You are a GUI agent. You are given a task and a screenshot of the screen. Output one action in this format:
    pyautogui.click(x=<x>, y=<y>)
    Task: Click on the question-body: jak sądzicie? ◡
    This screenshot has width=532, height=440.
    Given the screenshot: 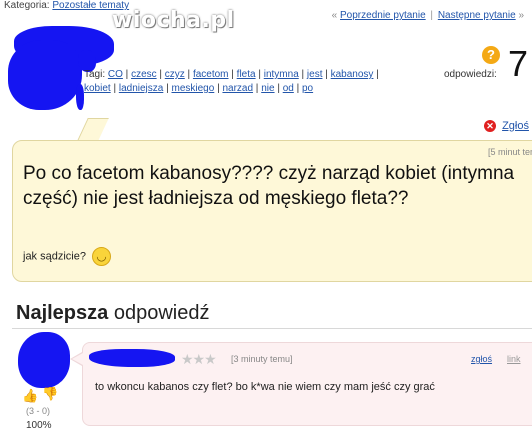 What is the action you would take?
    pyautogui.click(x=67, y=256)
    